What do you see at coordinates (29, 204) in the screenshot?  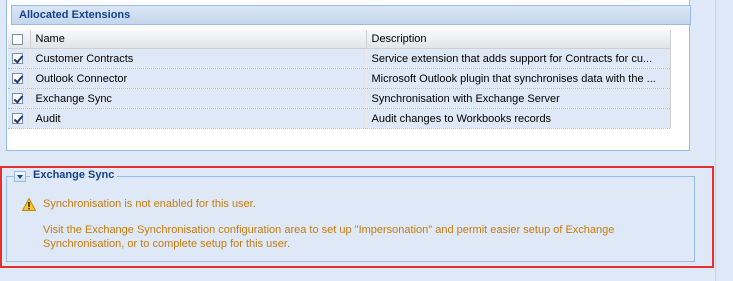 I see `warning-icon` at bounding box center [29, 204].